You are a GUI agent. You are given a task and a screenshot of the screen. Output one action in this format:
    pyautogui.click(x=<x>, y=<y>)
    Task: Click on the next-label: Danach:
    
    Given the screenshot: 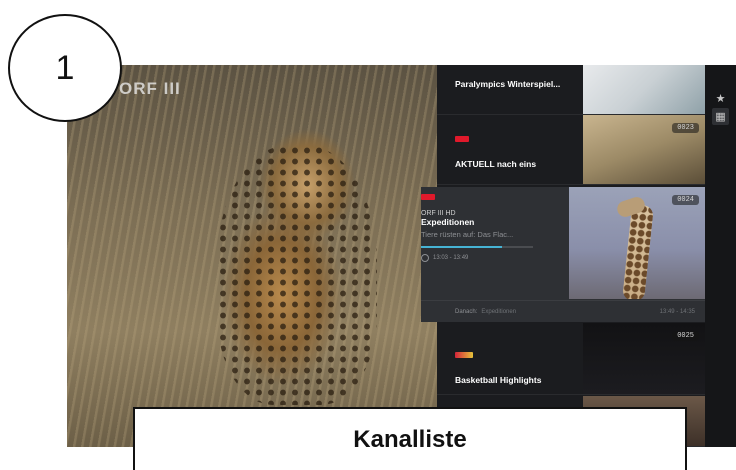 What is the action you would take?
    pyautogui.click(x=466, y=311)
    